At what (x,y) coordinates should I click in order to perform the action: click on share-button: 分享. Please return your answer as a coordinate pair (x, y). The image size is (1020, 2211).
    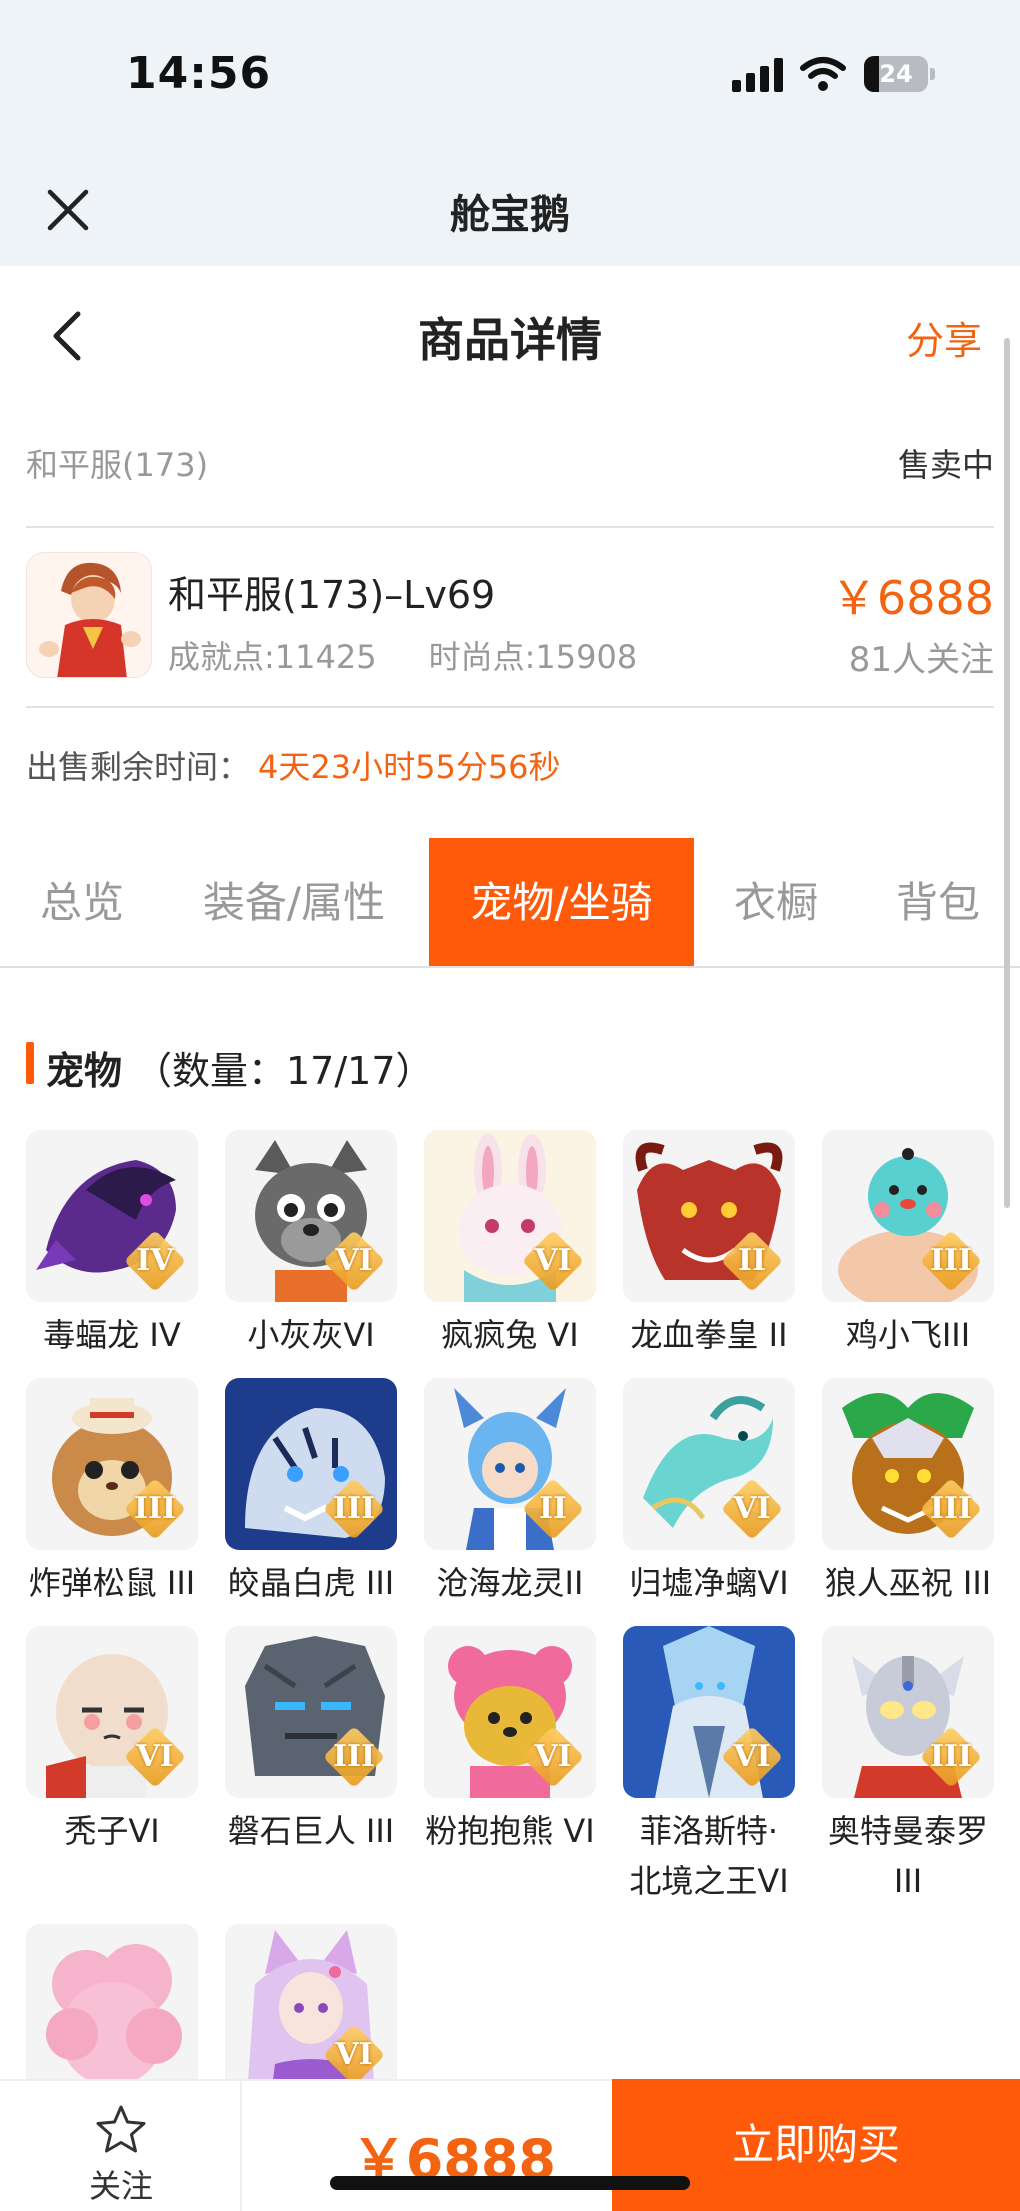
    Looking at the image, I should click on (944, 337).